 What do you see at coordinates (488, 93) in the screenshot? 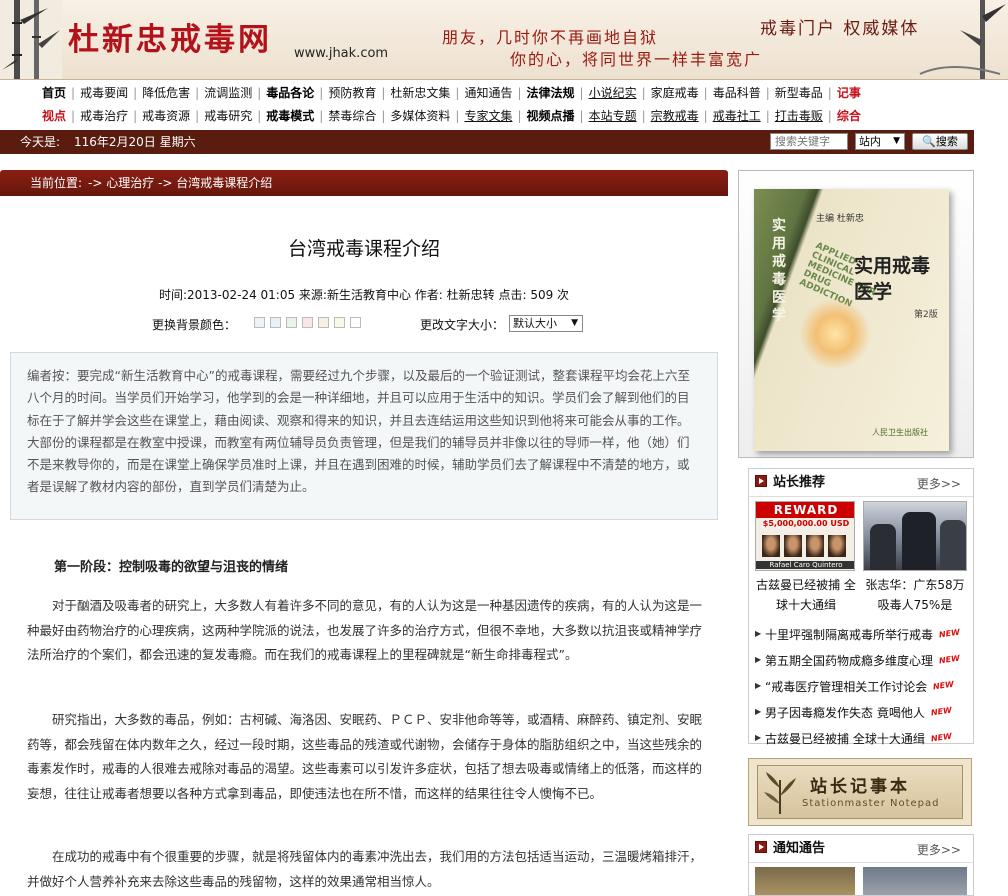
I see `nav-item: 通知通告` at bounding box center [488, 93].